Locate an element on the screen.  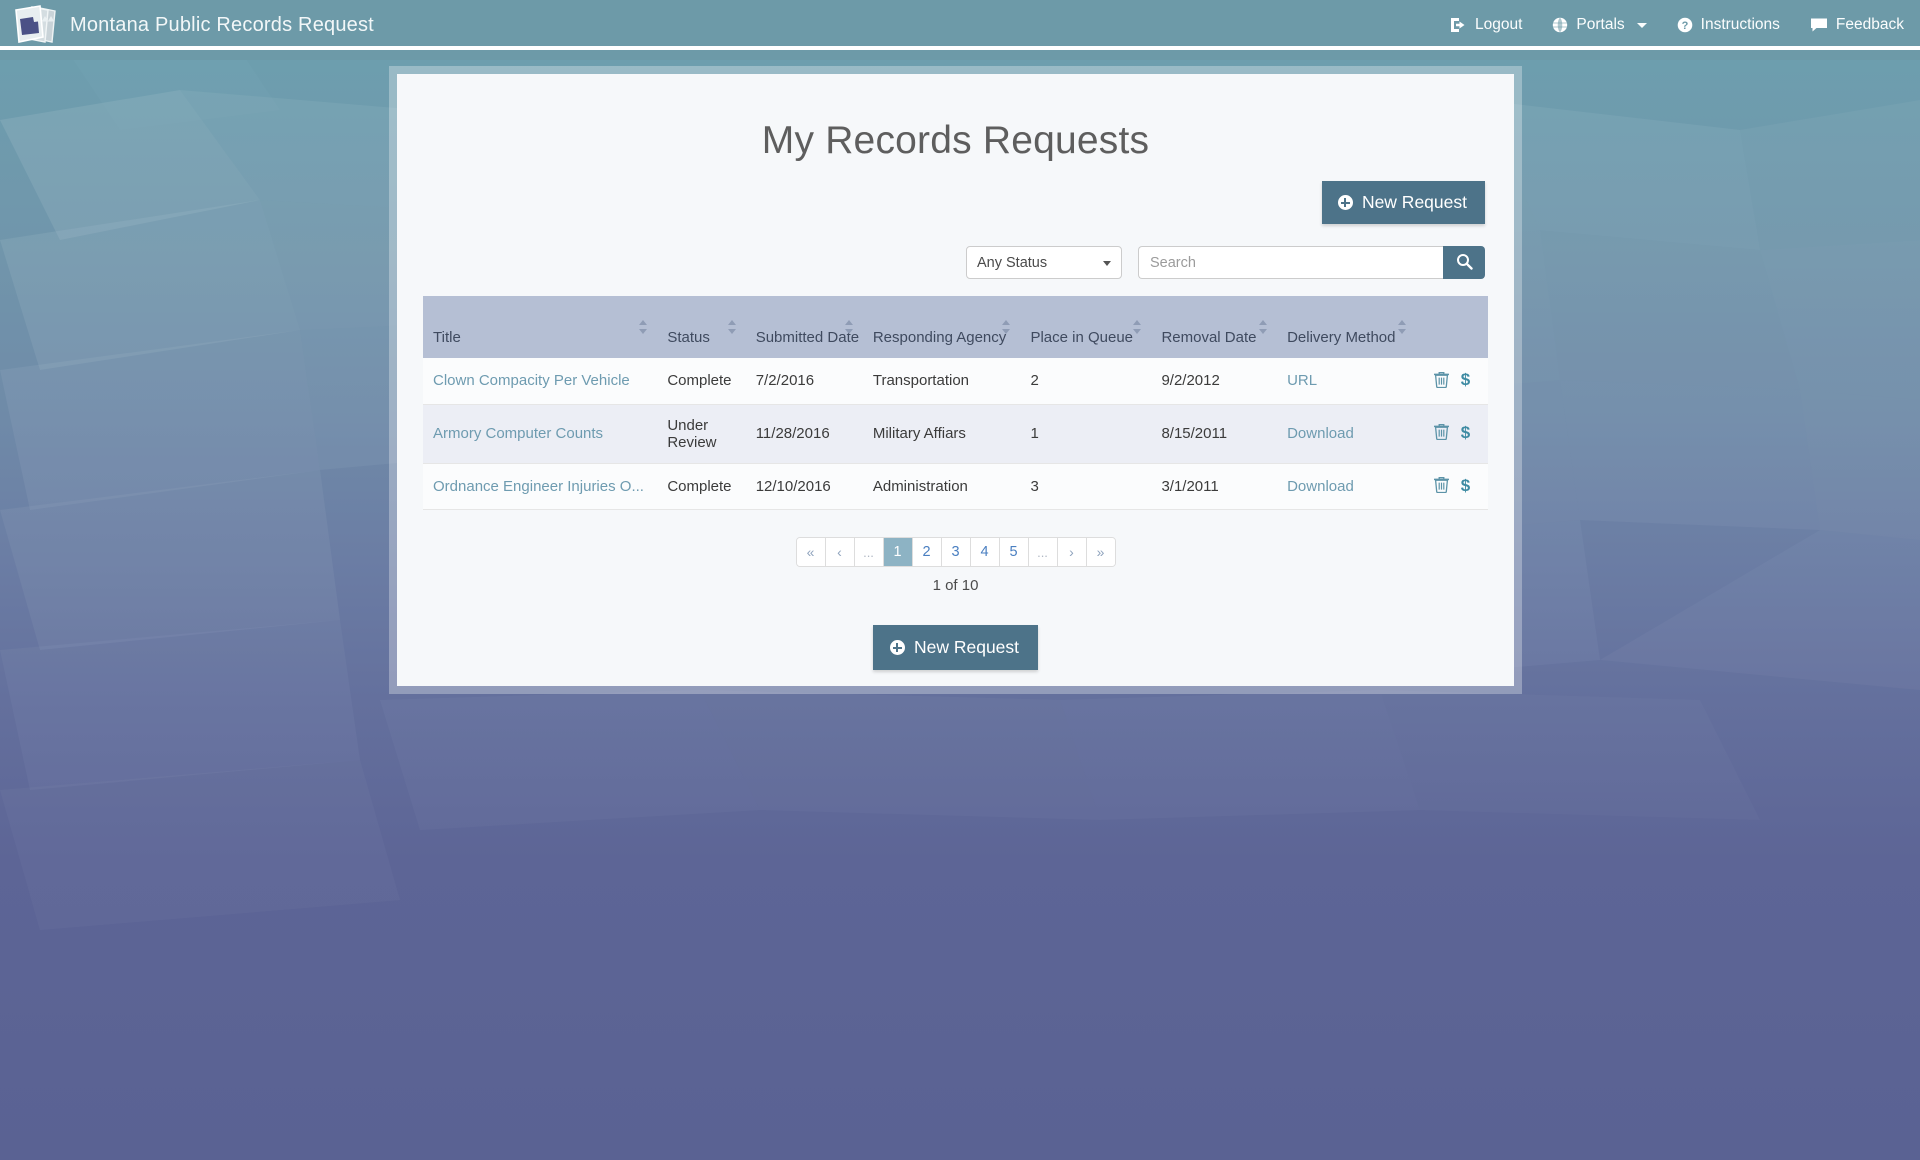
pagination-page-3-link: 3 is located at coordinates (955, 552).